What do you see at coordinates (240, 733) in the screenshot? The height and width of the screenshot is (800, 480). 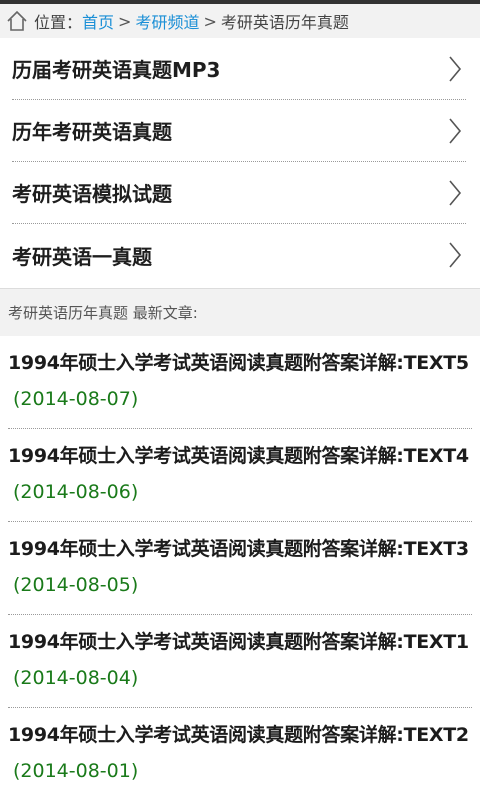 I see `article-title: 1994年硕士入学考试英语阅读真题附答案详解:TEXT2` at bounding box center [240, 733].